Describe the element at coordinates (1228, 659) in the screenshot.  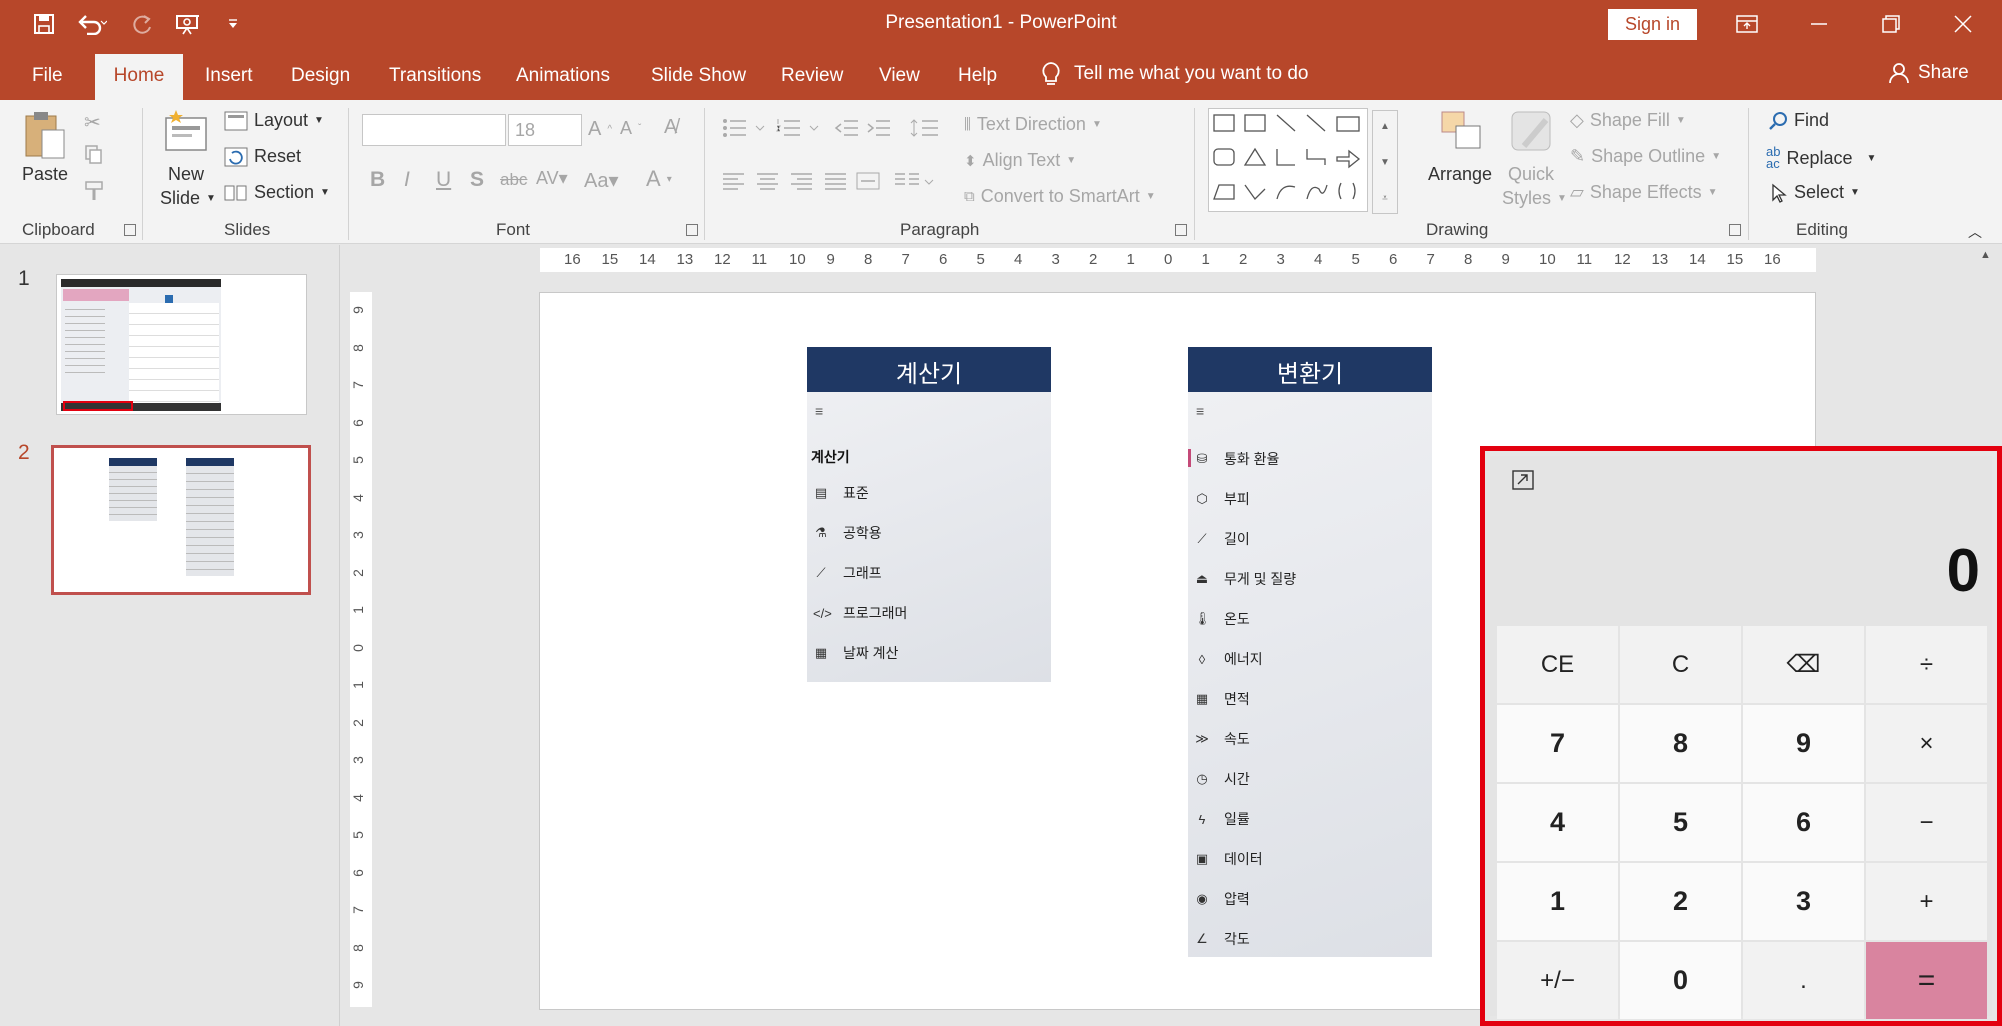
I see `nav-item-energy: ◊ 에너지` at that location.